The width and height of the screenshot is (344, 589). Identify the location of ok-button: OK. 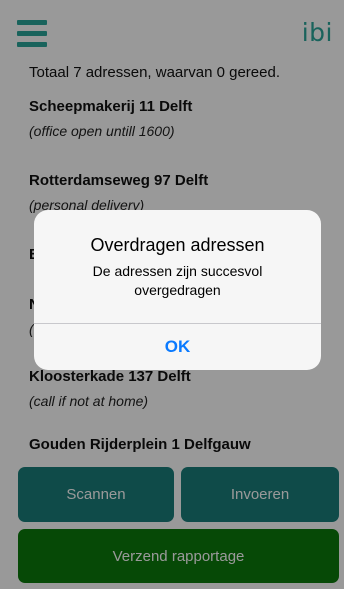
(177, 347).